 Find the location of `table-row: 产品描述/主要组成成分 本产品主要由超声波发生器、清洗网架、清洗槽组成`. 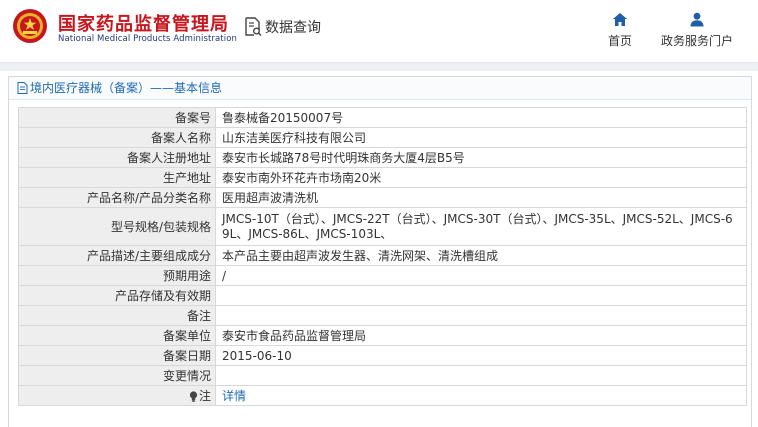

table-row: 产品描述/主要组成成分 本产品主要由超声波发生器、清洗网架、清洗槽组成 is located at coordinates (382, 255).